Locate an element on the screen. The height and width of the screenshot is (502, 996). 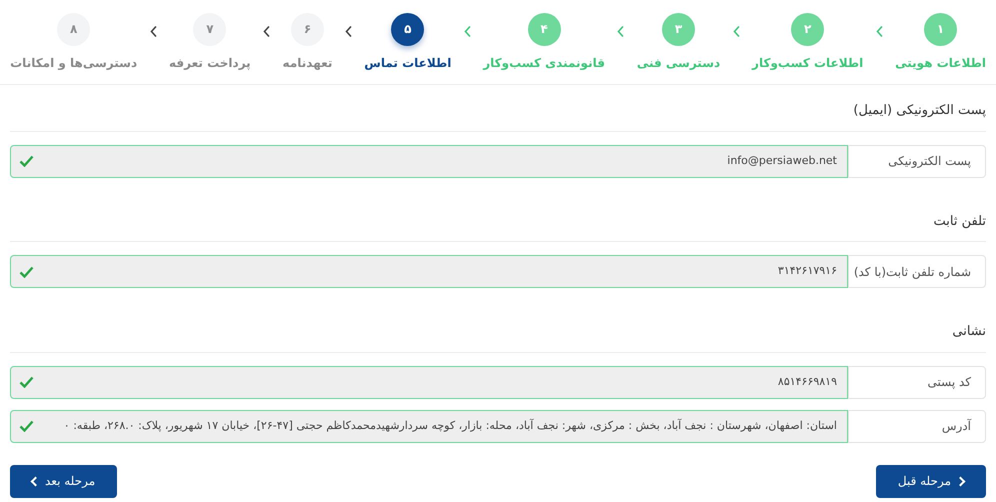
step-label: تعهدنامه is located at coordinates (307, 63).